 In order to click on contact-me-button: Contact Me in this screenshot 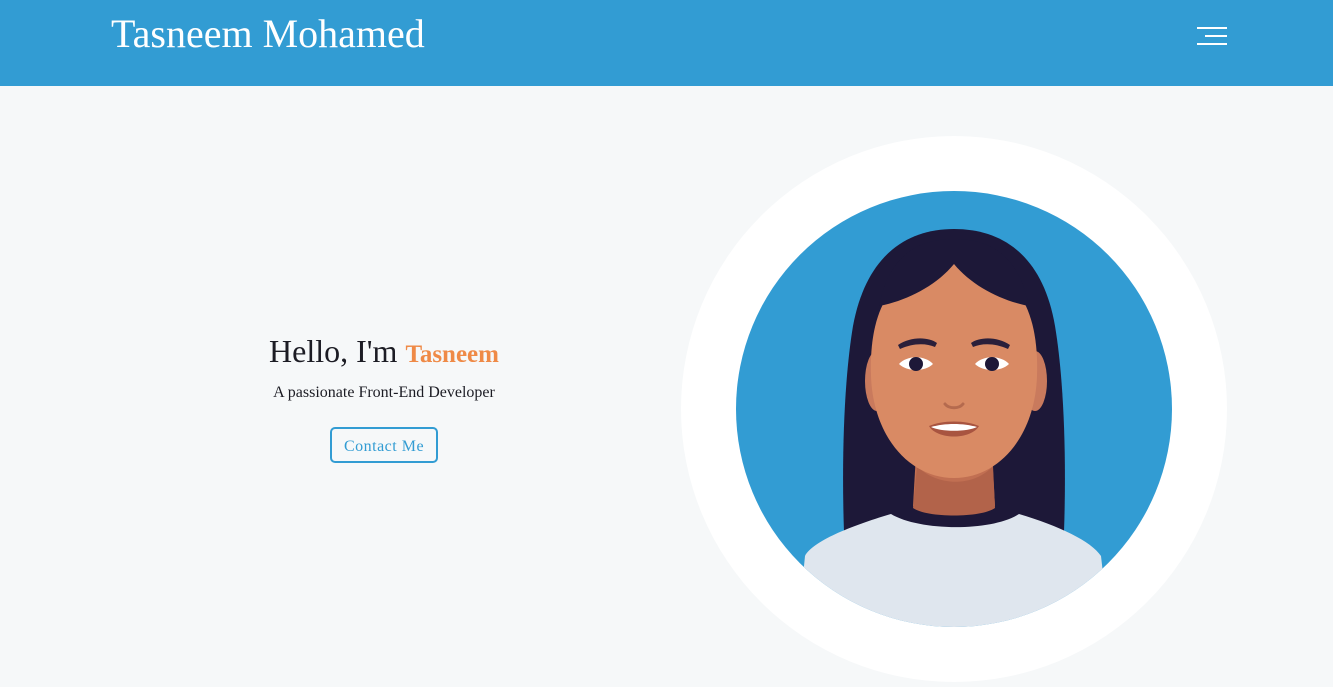, I will do `click(384, 445)`.